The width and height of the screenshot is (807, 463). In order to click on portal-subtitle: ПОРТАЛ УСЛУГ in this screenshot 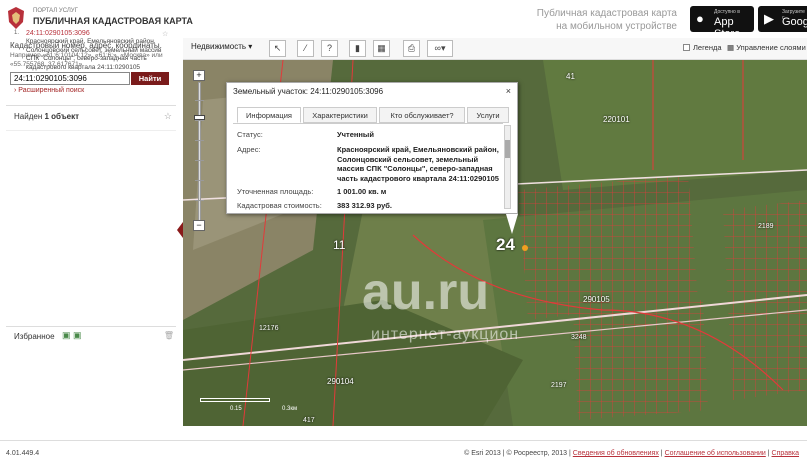, I will do `click(55, 11)`.